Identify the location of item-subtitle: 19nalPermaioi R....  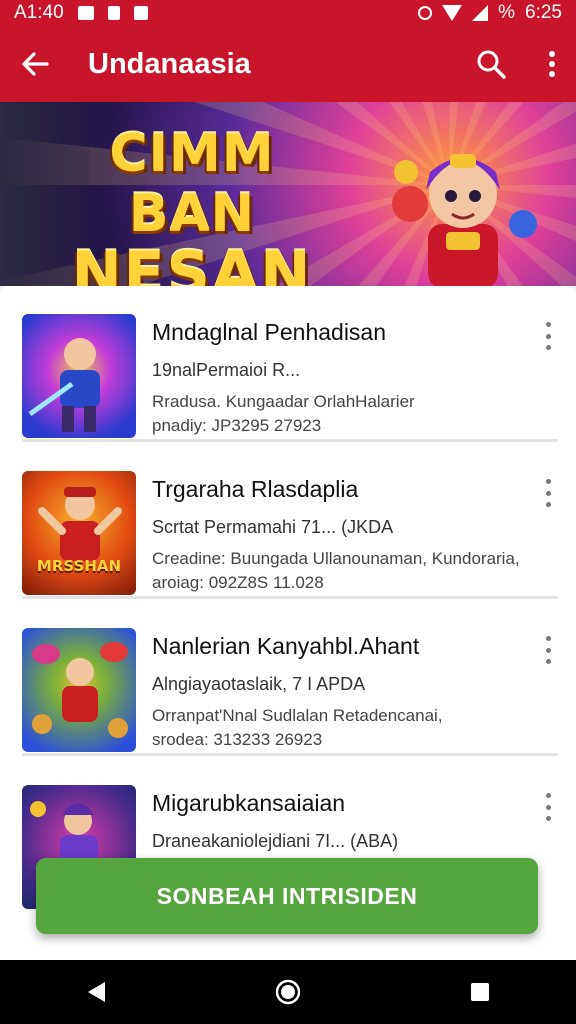
(226, 370).